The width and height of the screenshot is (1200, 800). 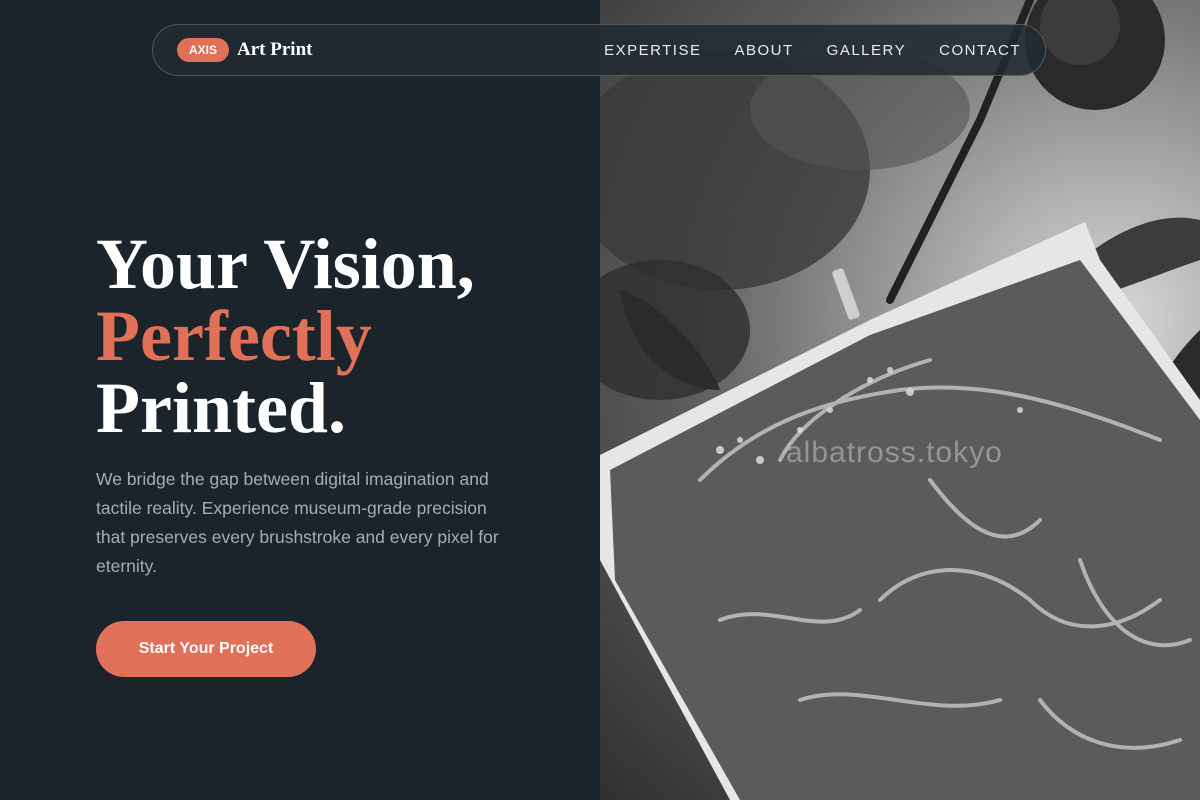 What do you see at coordinates (206, 649) in the screenshot?
I see `start-project-button: Start Your Project` at bounding box center [206, 649].